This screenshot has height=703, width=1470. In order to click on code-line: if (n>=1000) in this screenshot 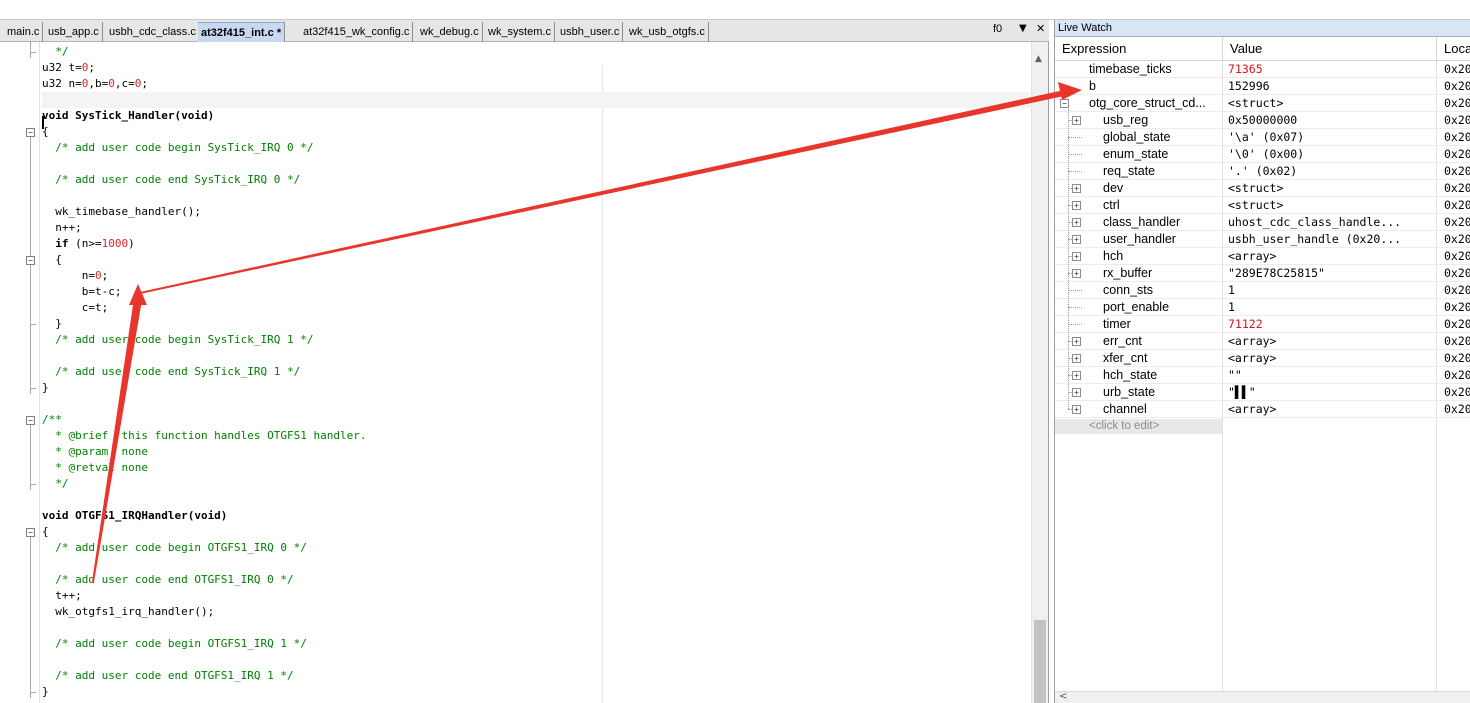, I will do `click(88, 244)`.